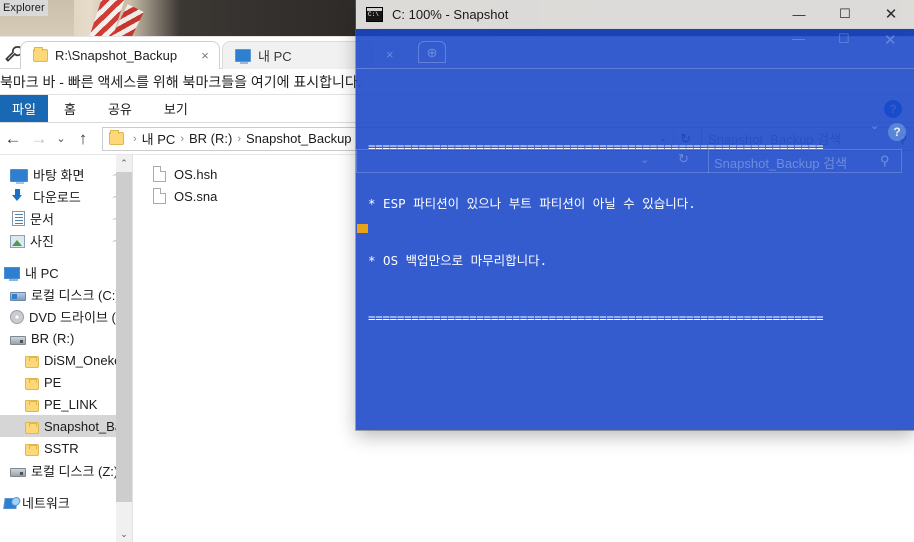 The image size is (914, 542). I want to click on sidebar-item-network: 네트워크, so click(66, 502).